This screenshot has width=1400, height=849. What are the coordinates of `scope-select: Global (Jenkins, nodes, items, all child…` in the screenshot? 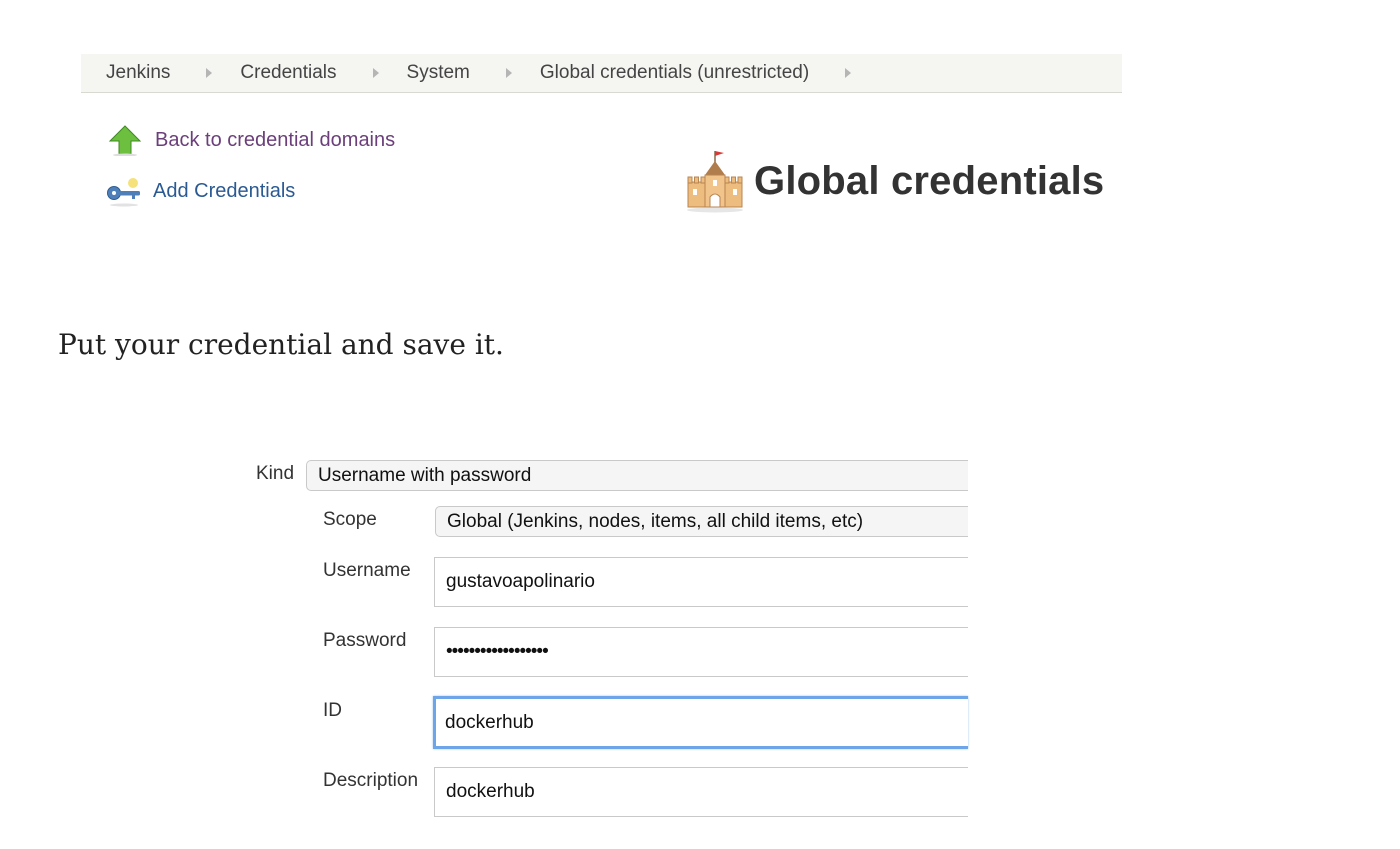 It's located at (701, 521).